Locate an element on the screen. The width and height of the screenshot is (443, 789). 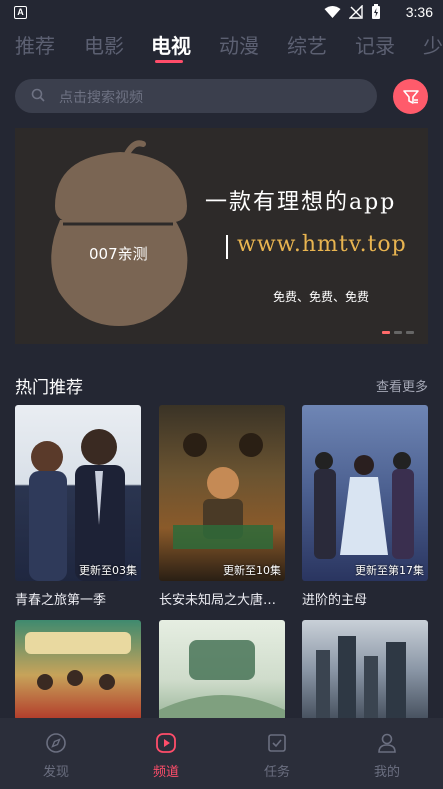
compass-icon is located at coordinates (56, 743).